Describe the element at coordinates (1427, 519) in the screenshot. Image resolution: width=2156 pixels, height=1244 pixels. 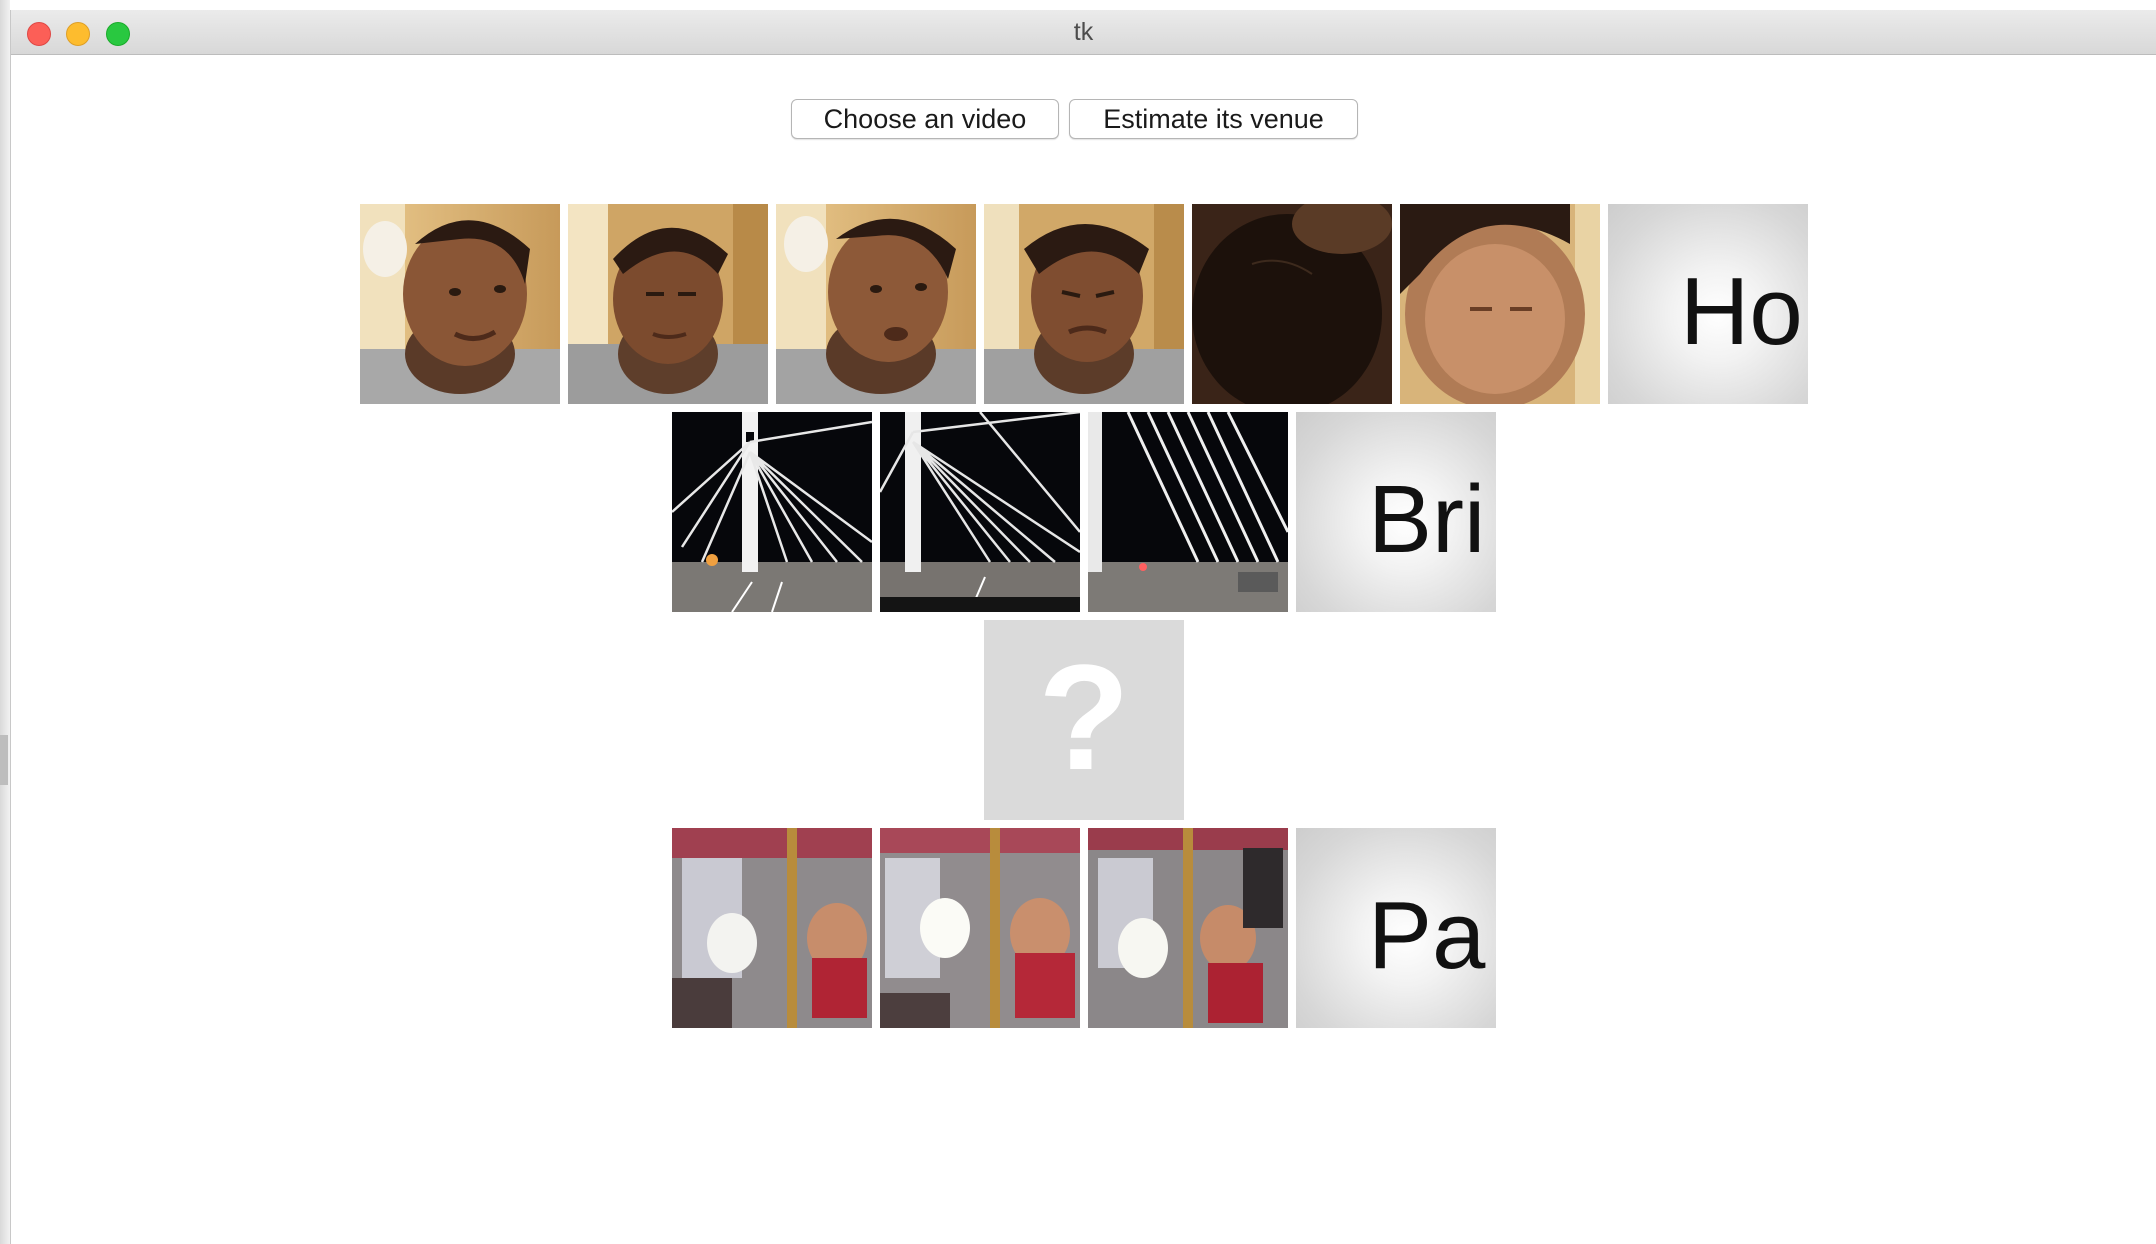
I see `venue-label: Bri` at that location.